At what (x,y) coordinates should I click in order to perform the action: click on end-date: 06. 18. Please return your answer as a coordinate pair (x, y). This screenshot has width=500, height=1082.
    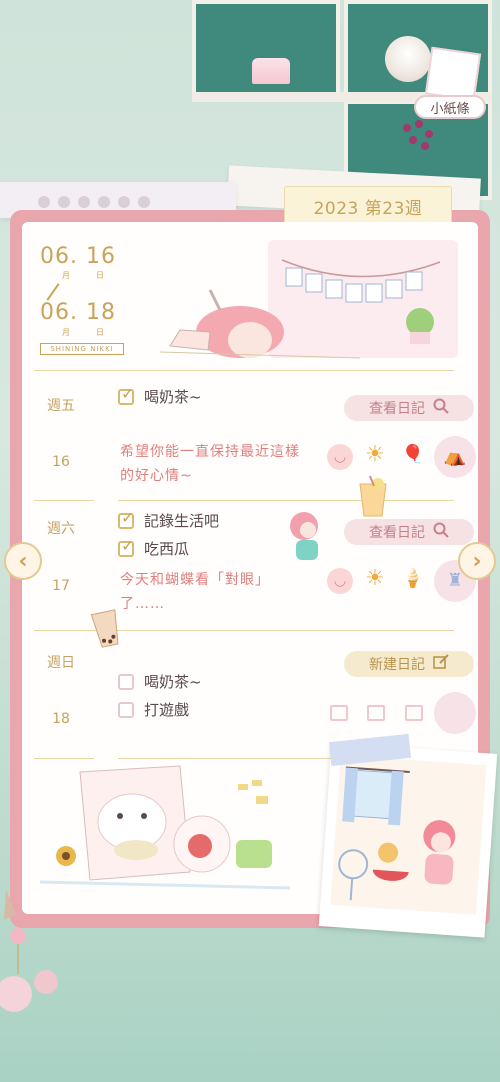
    Looking at the image, I should click on (78, 312).